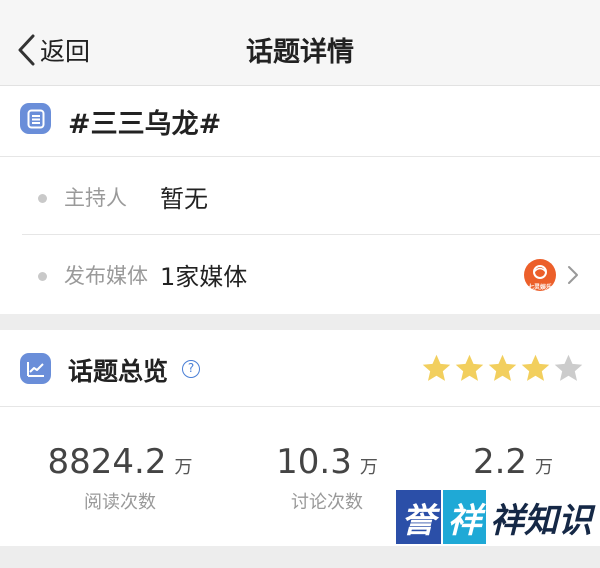  Describe the element at coordinates (464, 520) in the screenshot. I see `watermark-char: 祥` at that location.